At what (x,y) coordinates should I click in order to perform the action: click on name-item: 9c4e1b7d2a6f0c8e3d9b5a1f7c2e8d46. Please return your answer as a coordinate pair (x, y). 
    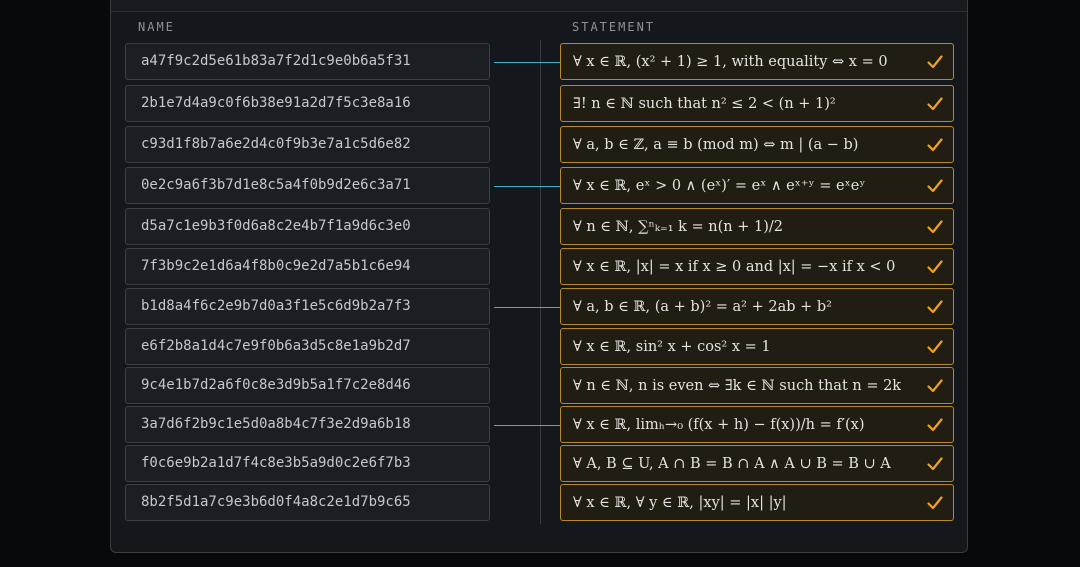
    Looking at the image, I should click on (307, 385).